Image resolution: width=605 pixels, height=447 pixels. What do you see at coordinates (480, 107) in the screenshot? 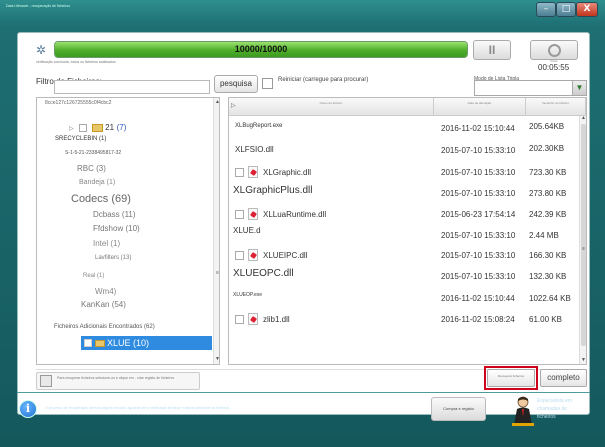
I see `column-header-date: Data de alteração` at bounding box center [480, 107].